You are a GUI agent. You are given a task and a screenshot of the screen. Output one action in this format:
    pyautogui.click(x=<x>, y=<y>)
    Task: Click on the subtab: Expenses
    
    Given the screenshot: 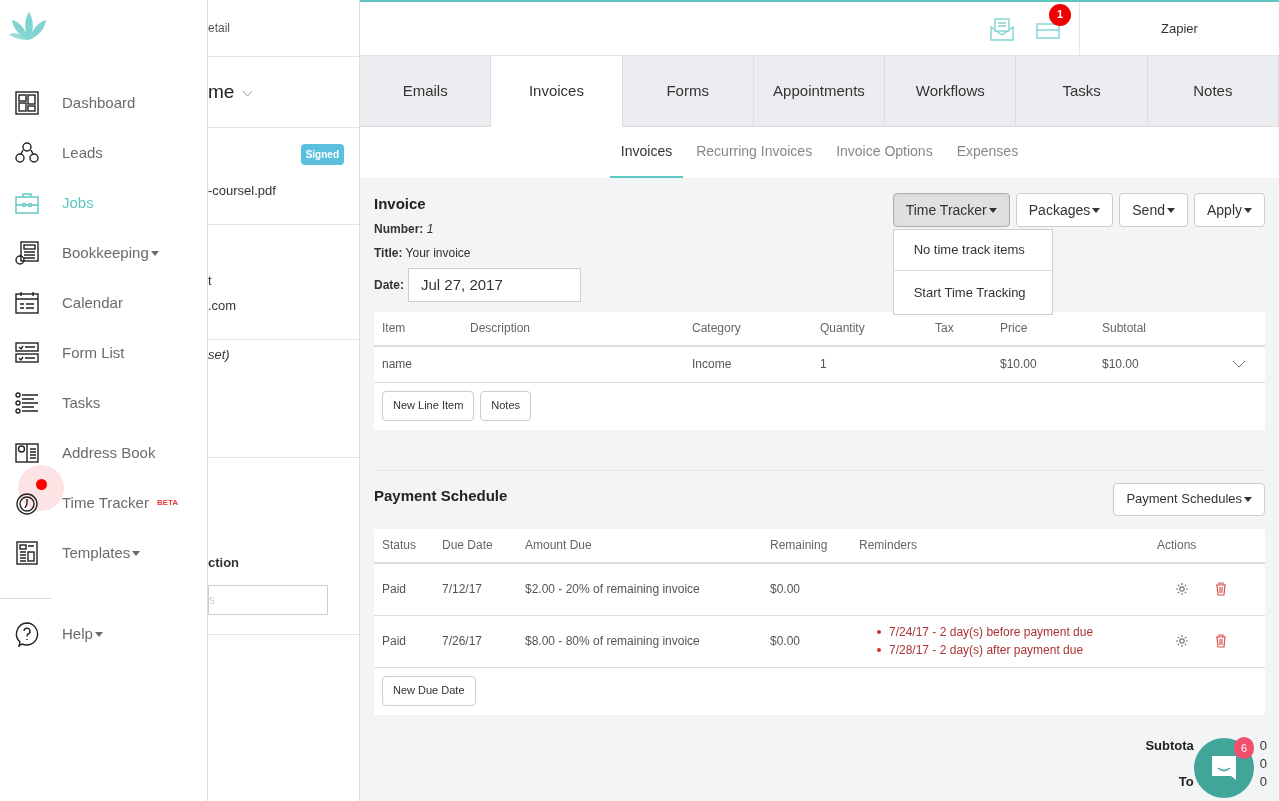 What is the action you would take?
    pyautogui.click(x=987, y=152)
    